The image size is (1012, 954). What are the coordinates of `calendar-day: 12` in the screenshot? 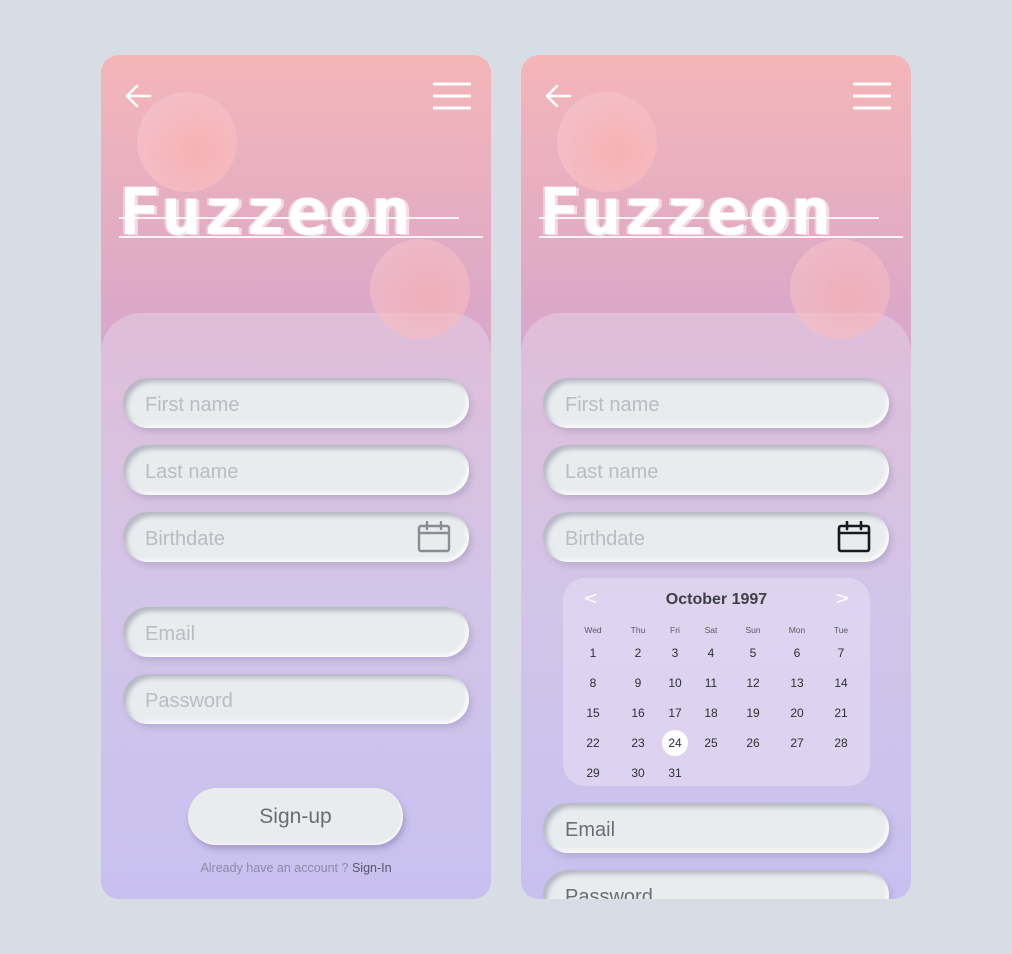 It's located at (753, 683).